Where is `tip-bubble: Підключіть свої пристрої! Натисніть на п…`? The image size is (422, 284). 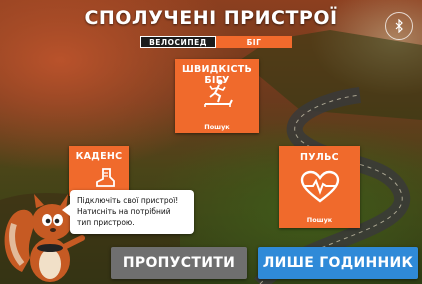 tip-bubble: Підключіть свої пристрої! Натисніть на п… is located at coordinates (128, 212).